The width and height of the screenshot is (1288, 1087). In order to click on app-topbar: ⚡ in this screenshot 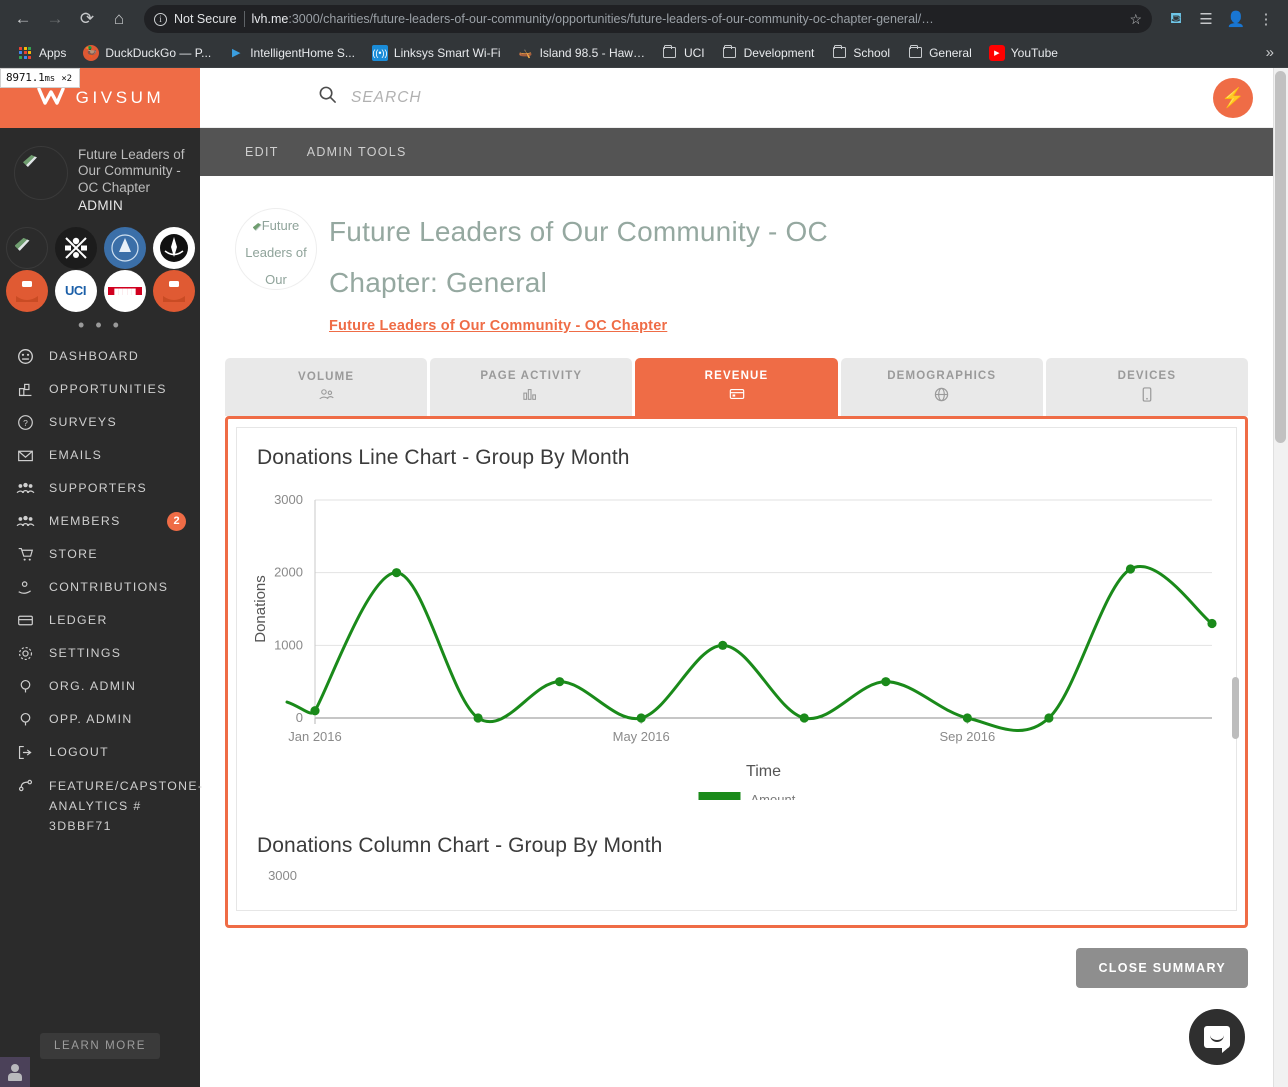, I will do `click(736, 98)`.